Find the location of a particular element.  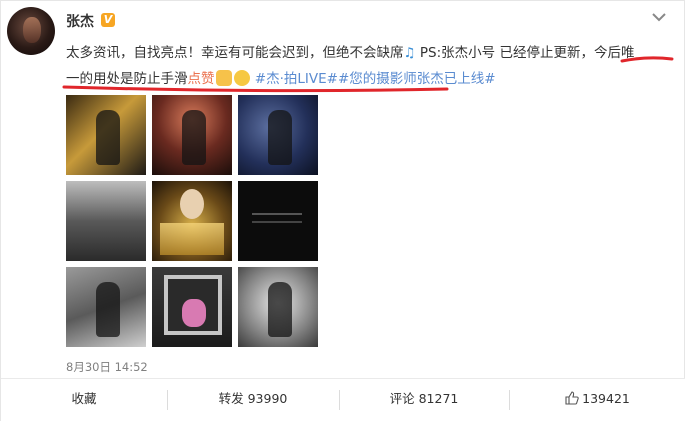

photo-portrait-bw is located at coordinates (278, 307).